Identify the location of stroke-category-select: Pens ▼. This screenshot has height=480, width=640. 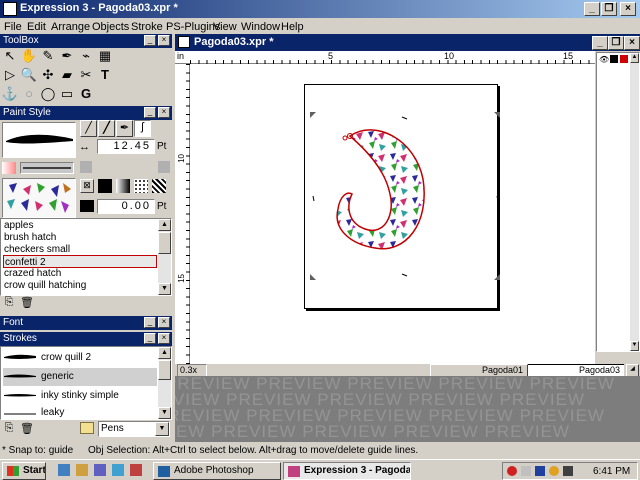
(134, 429).